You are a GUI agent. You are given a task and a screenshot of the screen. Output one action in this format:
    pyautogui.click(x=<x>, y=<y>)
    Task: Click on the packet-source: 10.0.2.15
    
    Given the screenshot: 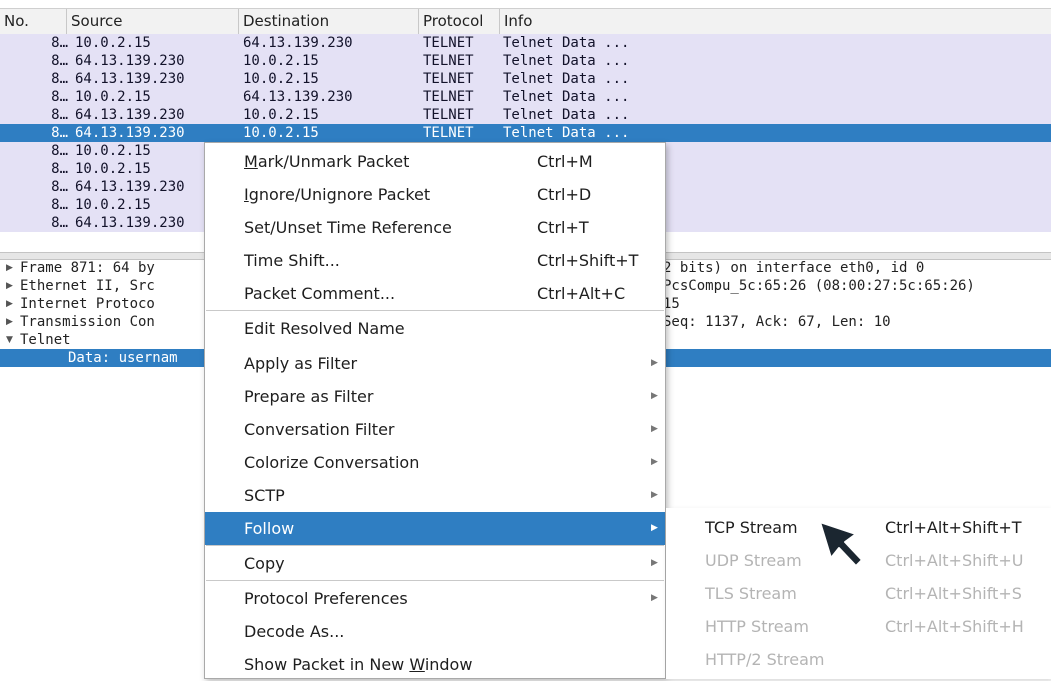 What is the action you would take?
    pyautogui.click(x=113, y=97)
    